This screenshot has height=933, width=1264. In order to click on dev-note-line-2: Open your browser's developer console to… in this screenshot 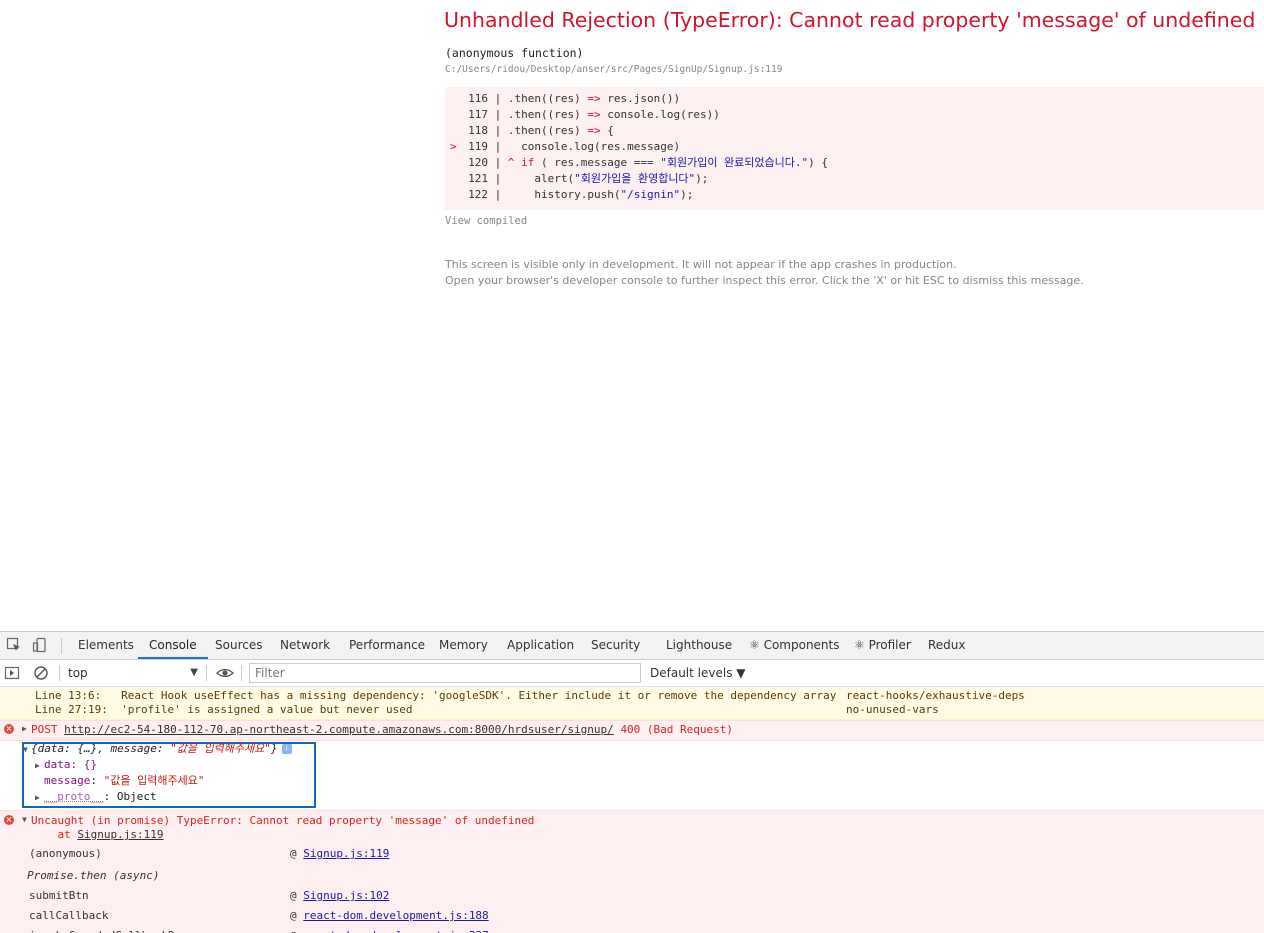, I will do `click(764, 280)`.